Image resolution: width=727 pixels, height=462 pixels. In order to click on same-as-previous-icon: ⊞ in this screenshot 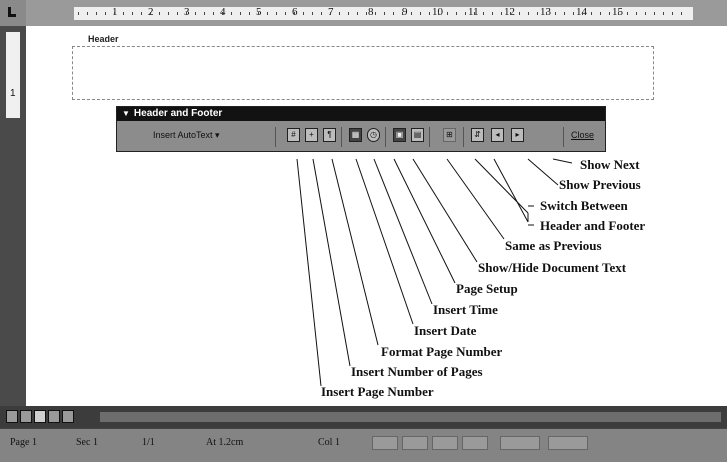, I will do `click(449, 135)`.